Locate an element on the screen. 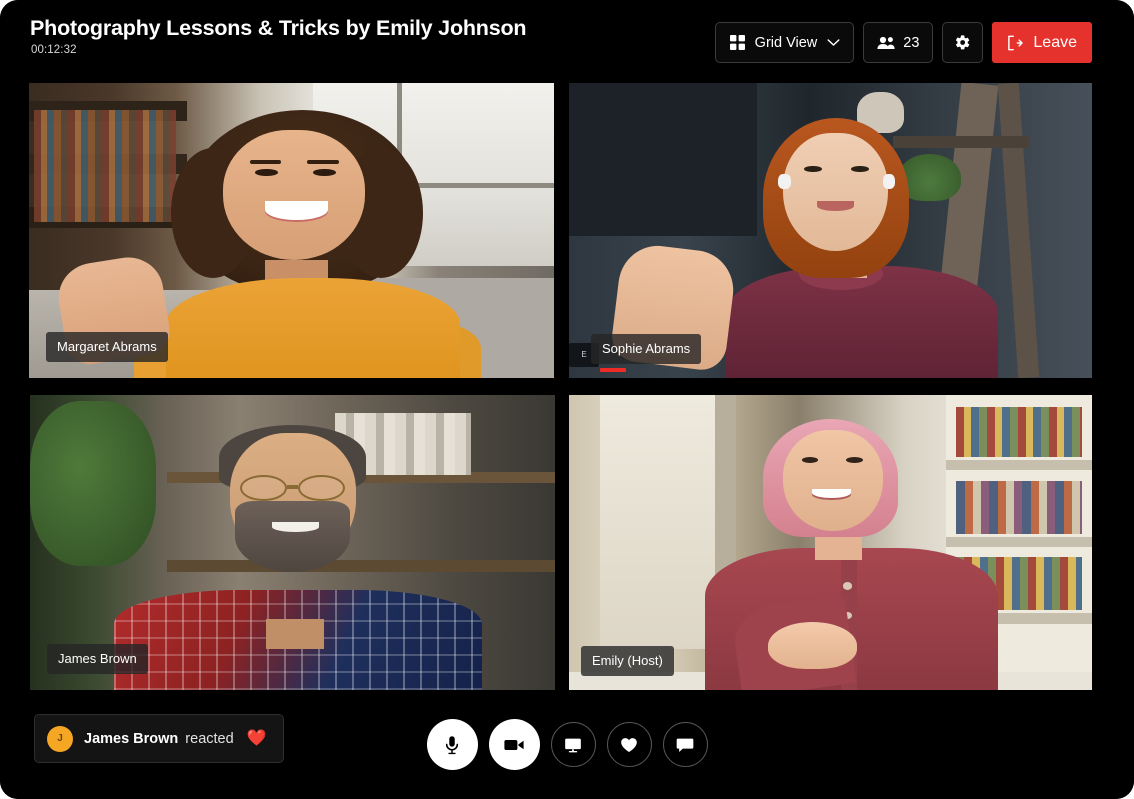  chevron-down-icon is located at coordinates (833, 42).